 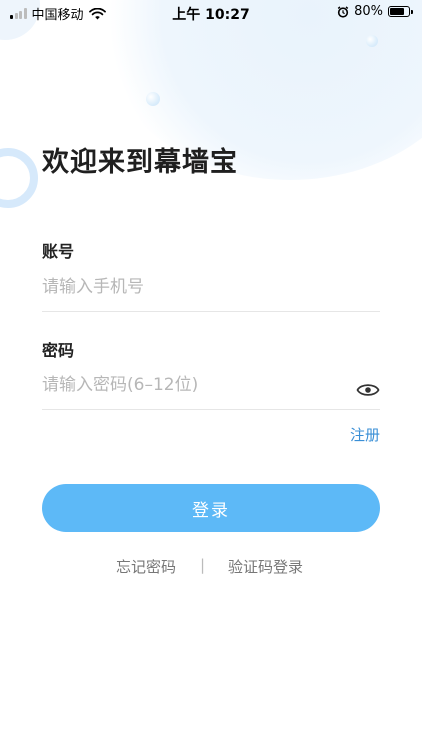 What do you see at coordinates (211, 12) in the screenshot?
I see `status-bar: 中国移动 上午 10:27 80%` at bounding box center [211, 12].